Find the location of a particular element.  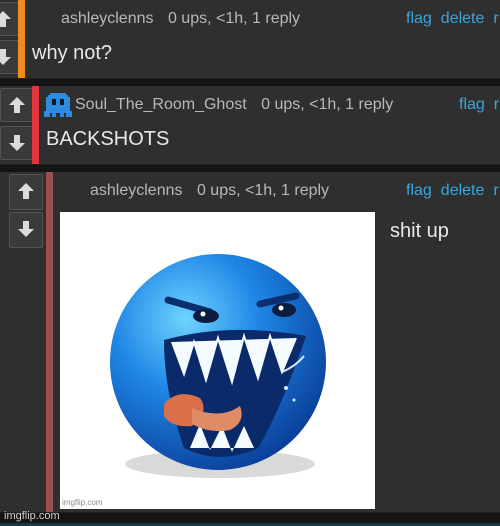

comment-actions: flag r is located at coordinates (479, 105).